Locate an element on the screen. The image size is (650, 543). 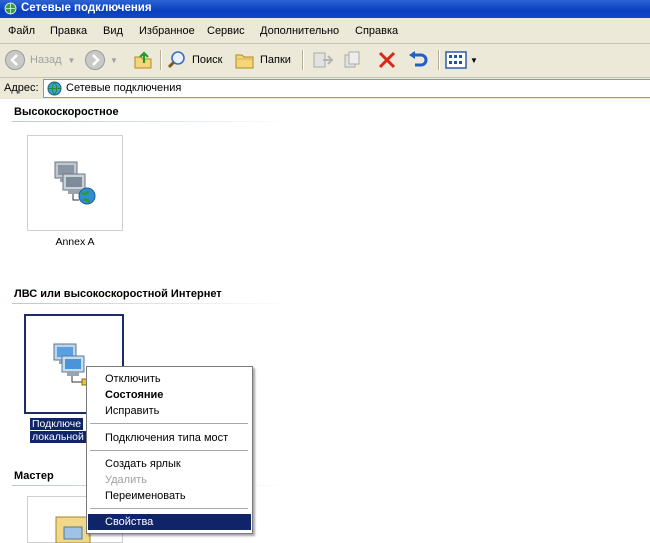
menu-favorites: Избранное is located at coordinates (167, 31).